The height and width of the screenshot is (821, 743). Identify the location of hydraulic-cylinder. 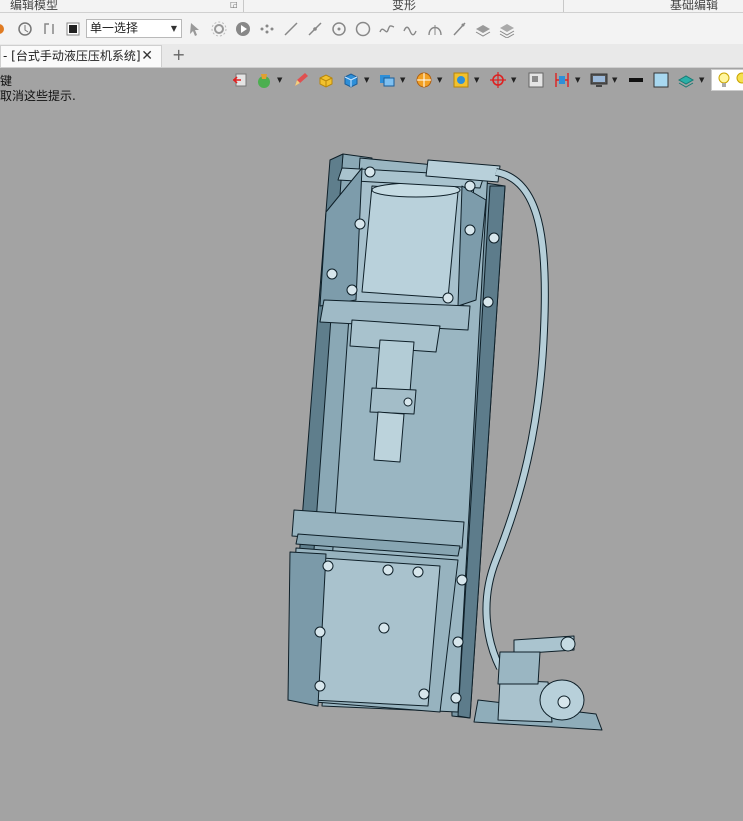
(410, 242).